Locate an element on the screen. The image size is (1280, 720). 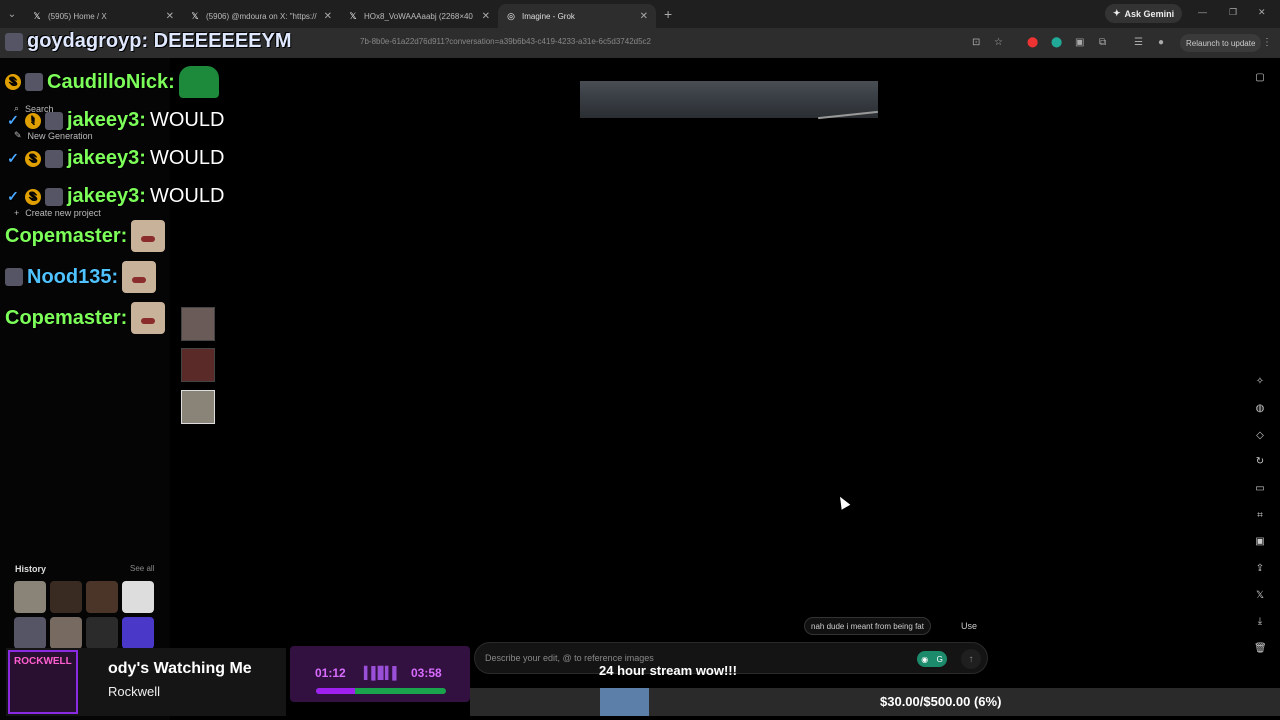
install-app-icon: ⊡ is located at coordinates (976, 42).